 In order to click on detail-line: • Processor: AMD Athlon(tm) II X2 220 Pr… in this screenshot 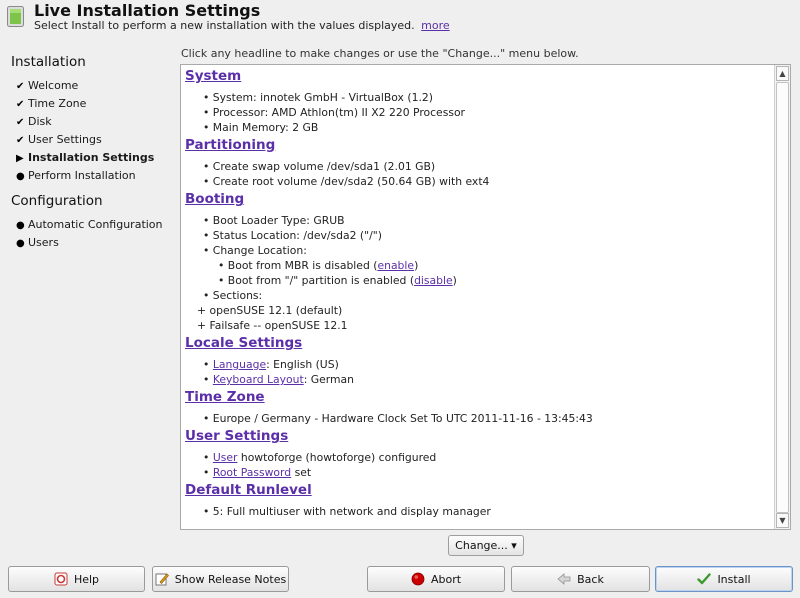, I will do `click(334, 112)`.